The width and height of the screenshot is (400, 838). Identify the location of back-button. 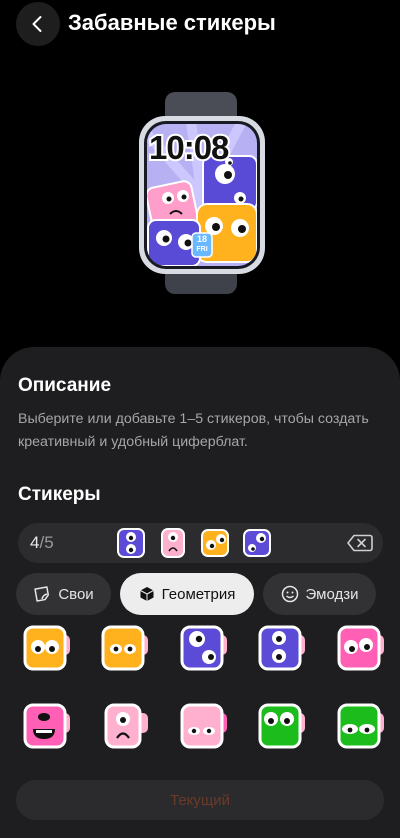
(38, 24).